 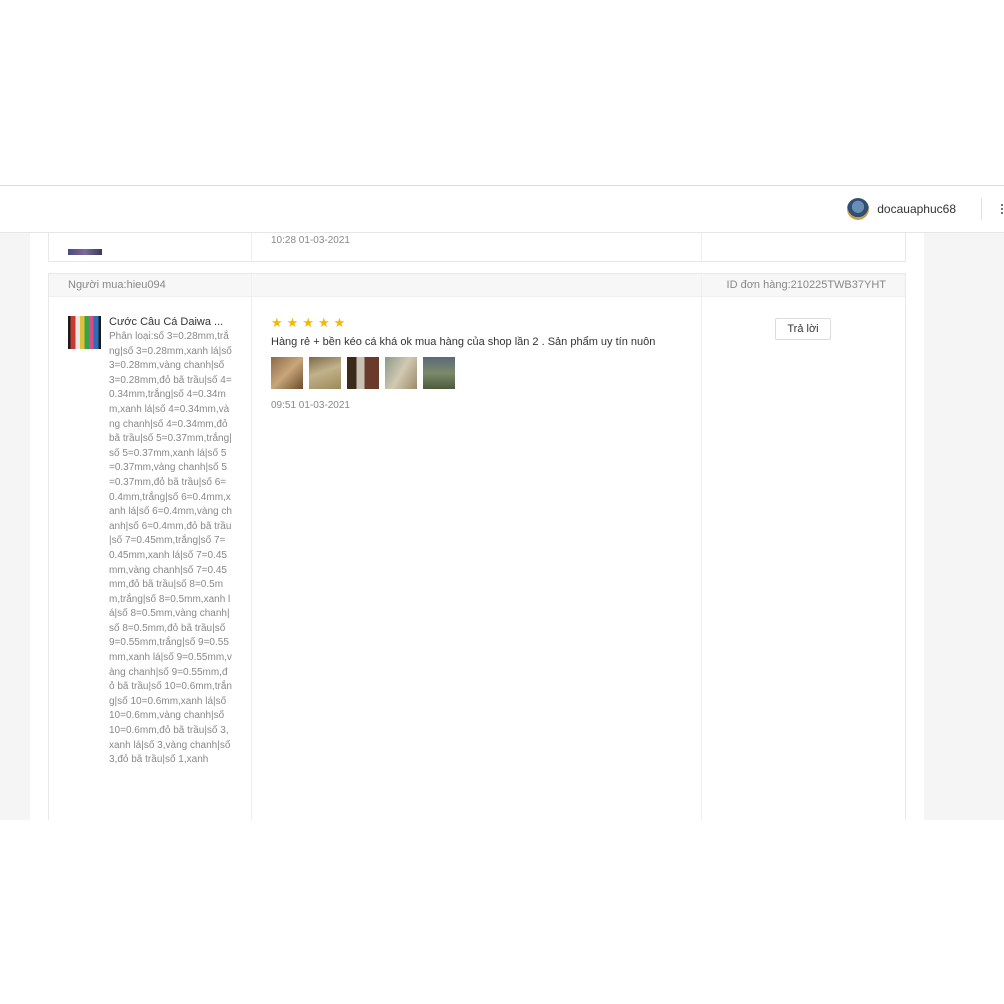 I want to click on buyer-name: Người mua:hieu094, so click(x=117, y=285).